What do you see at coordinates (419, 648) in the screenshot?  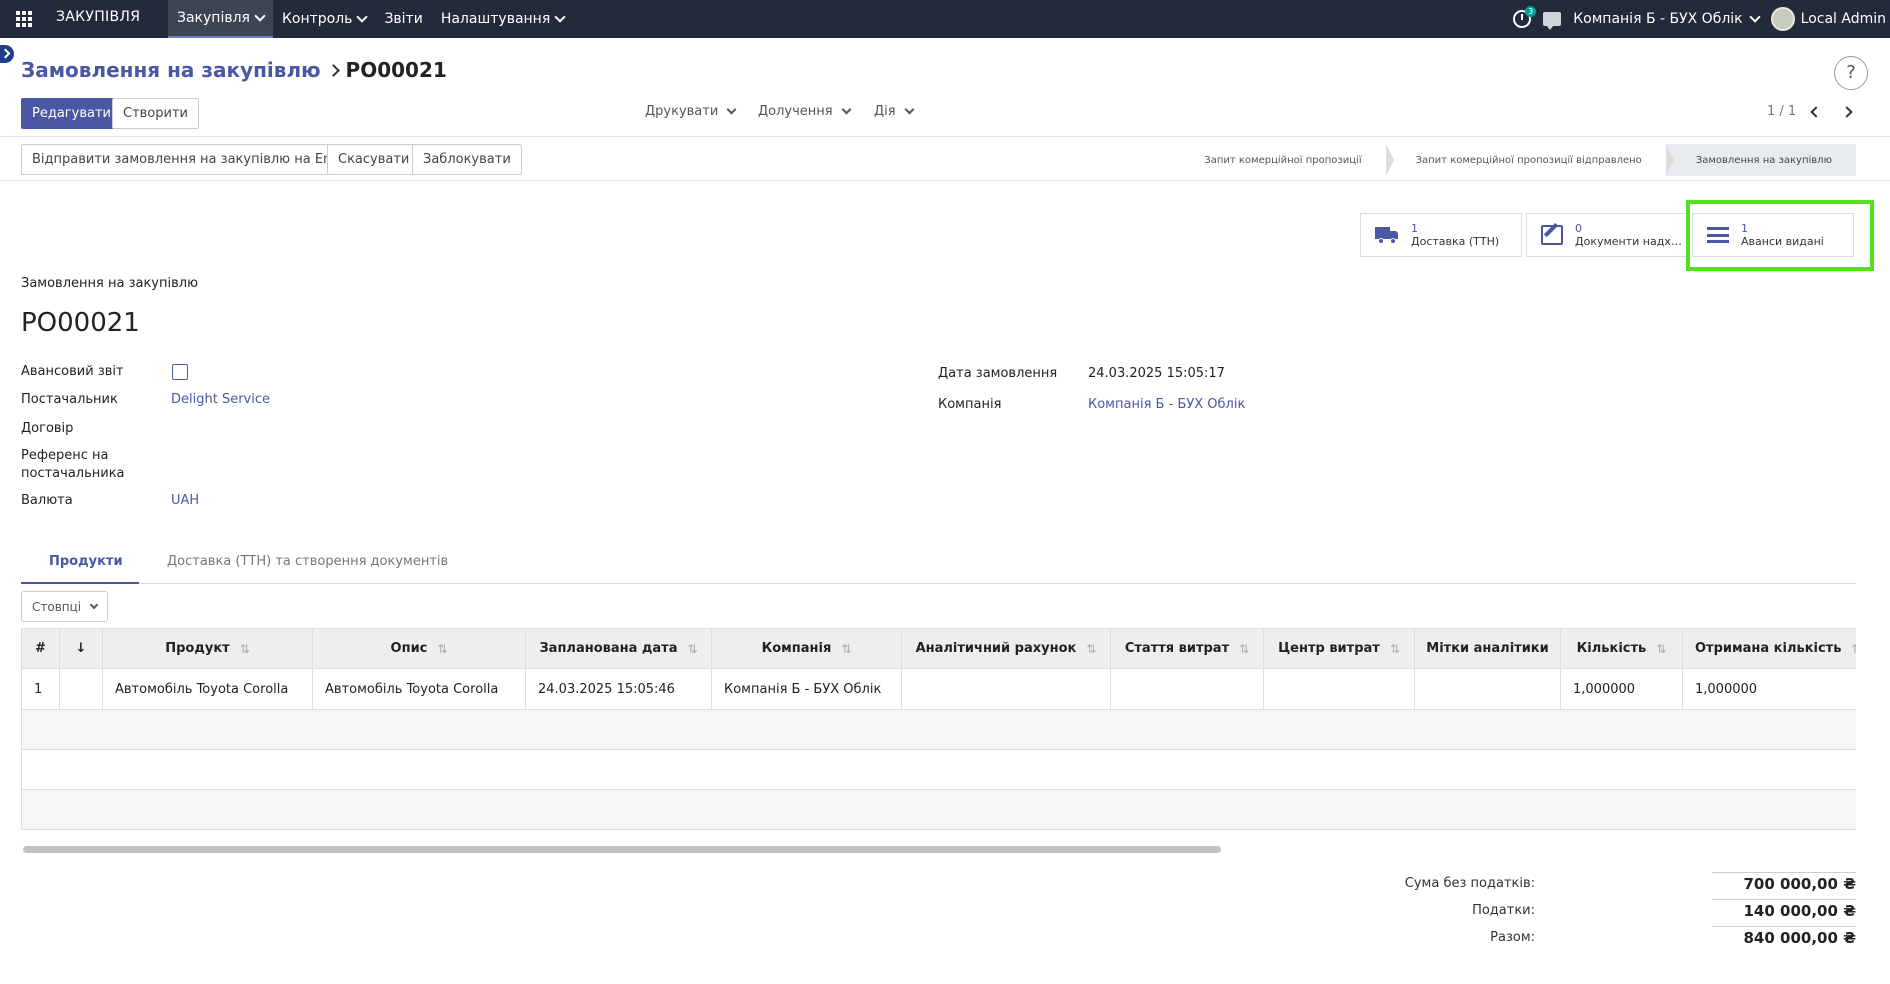 I see `column-header-description: Опис ⇅` at bounding box center [419, 648].